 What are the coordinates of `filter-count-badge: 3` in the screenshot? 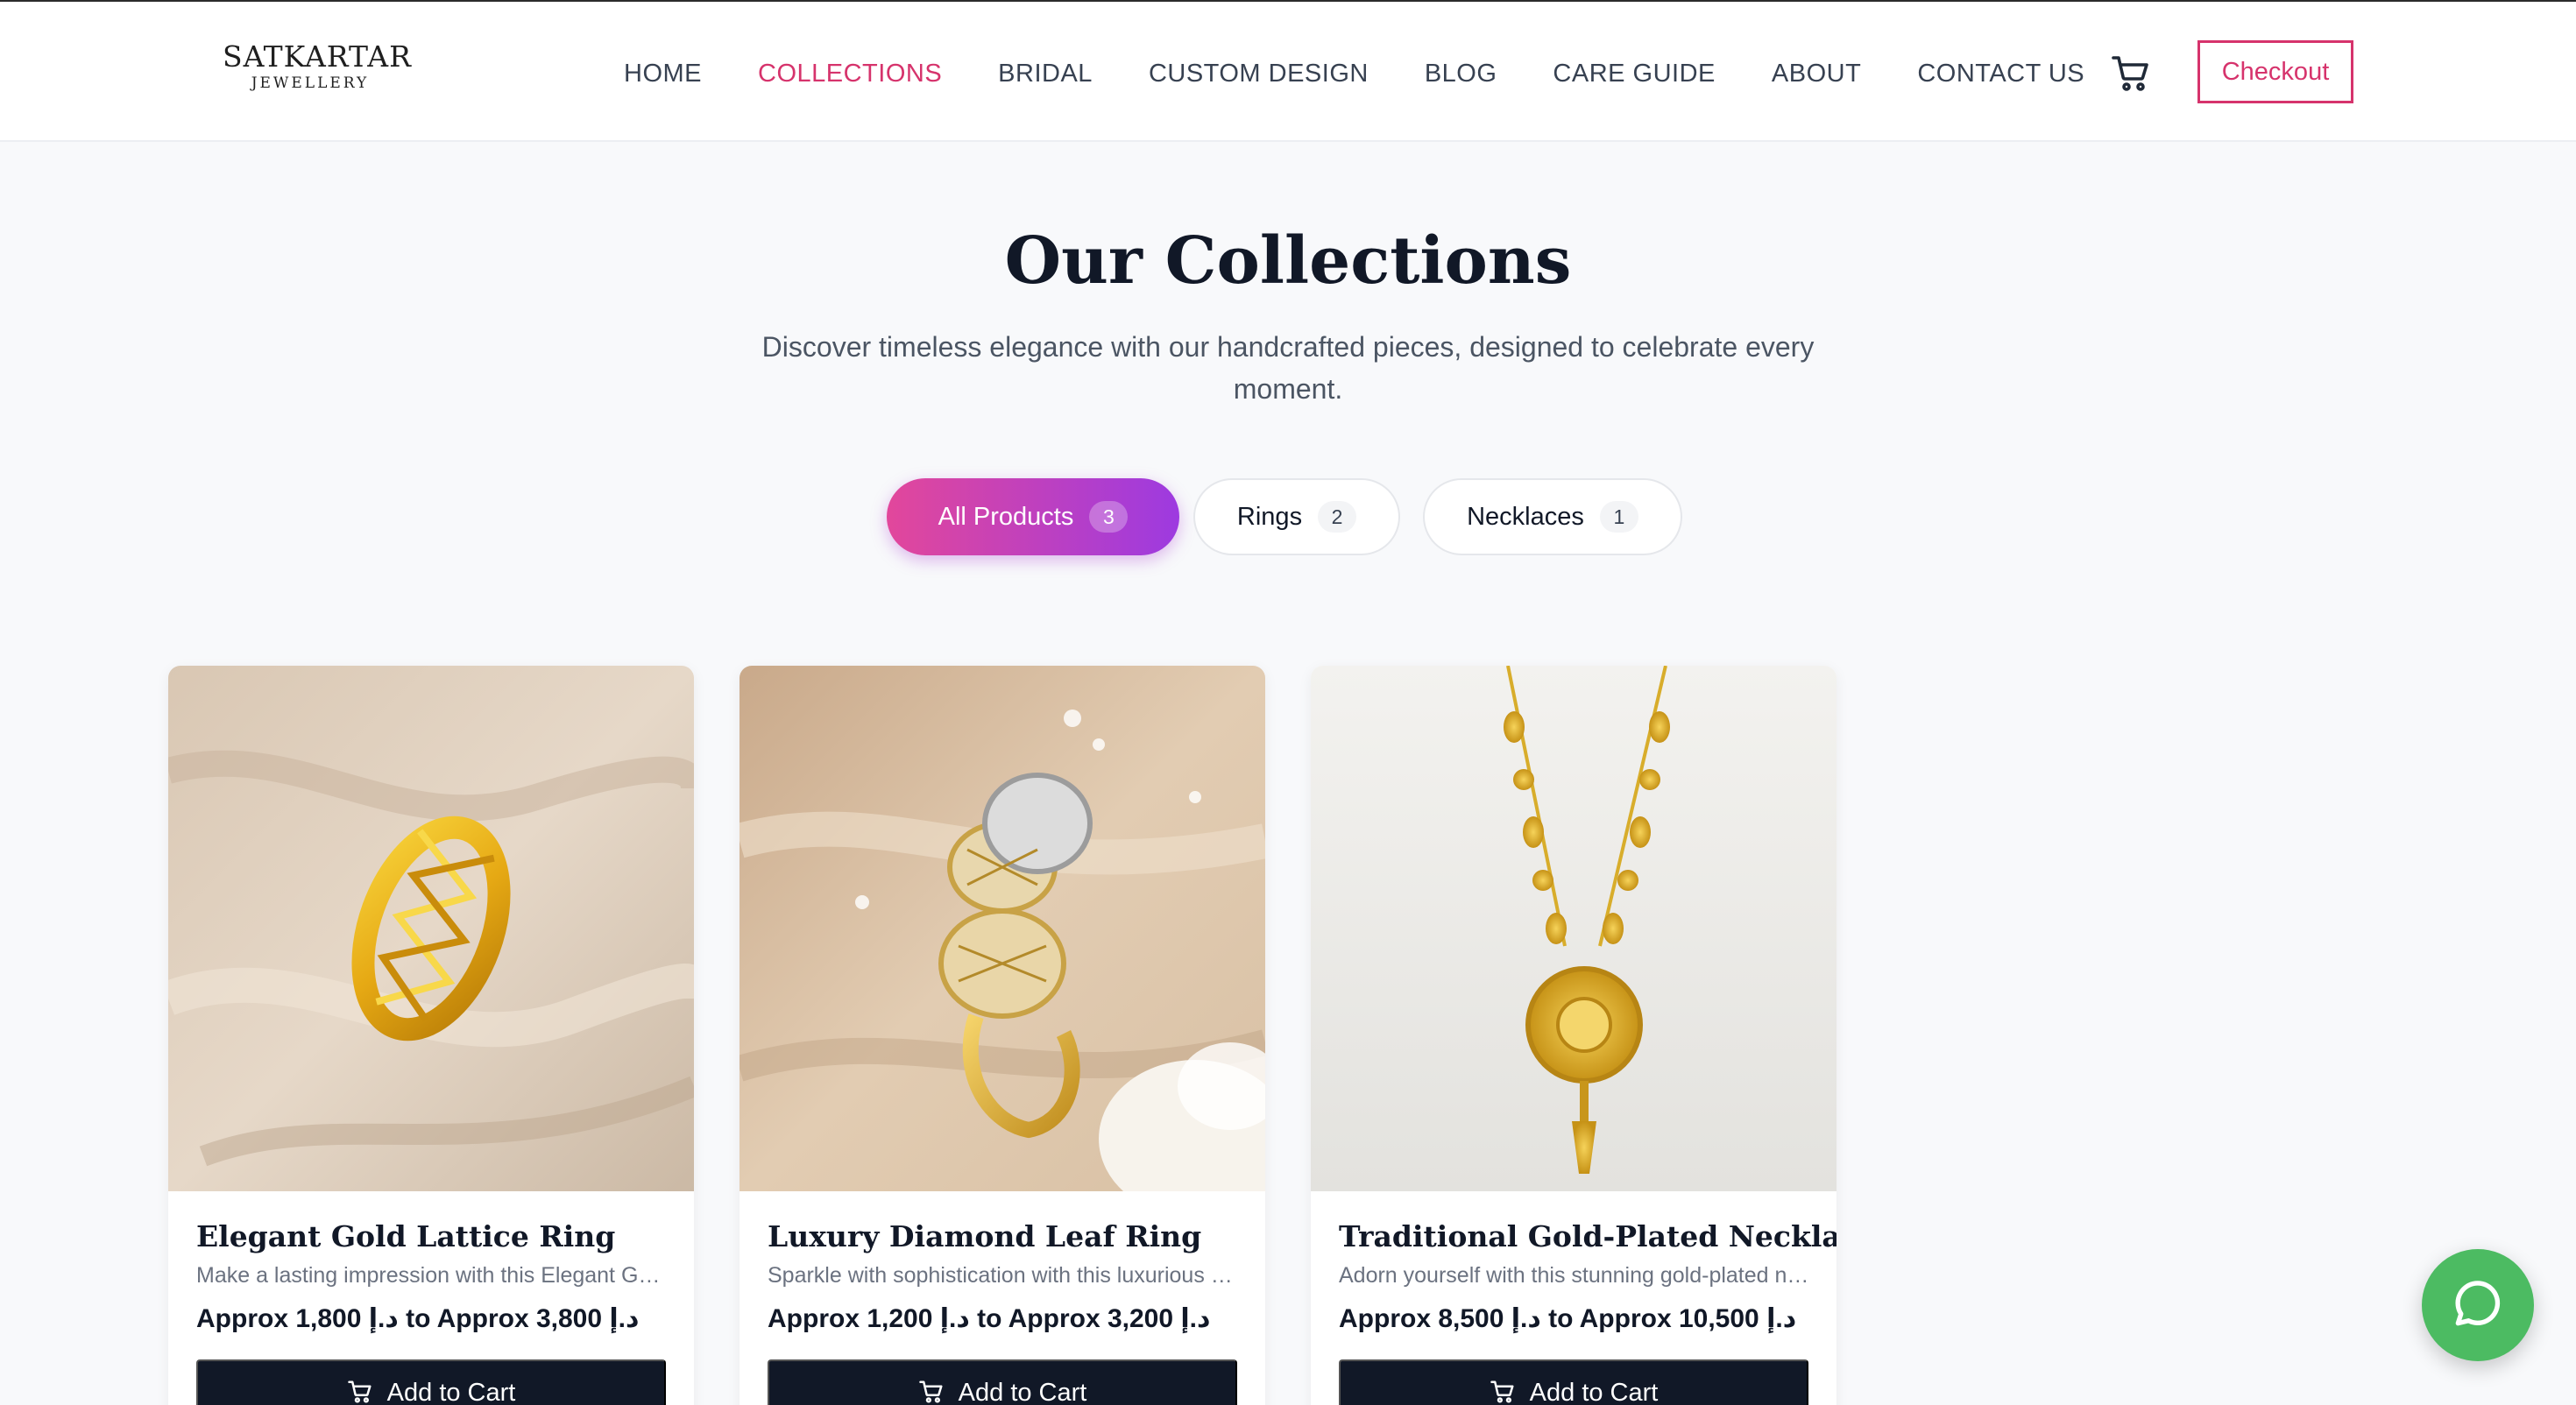 It's located at (1109, 517).